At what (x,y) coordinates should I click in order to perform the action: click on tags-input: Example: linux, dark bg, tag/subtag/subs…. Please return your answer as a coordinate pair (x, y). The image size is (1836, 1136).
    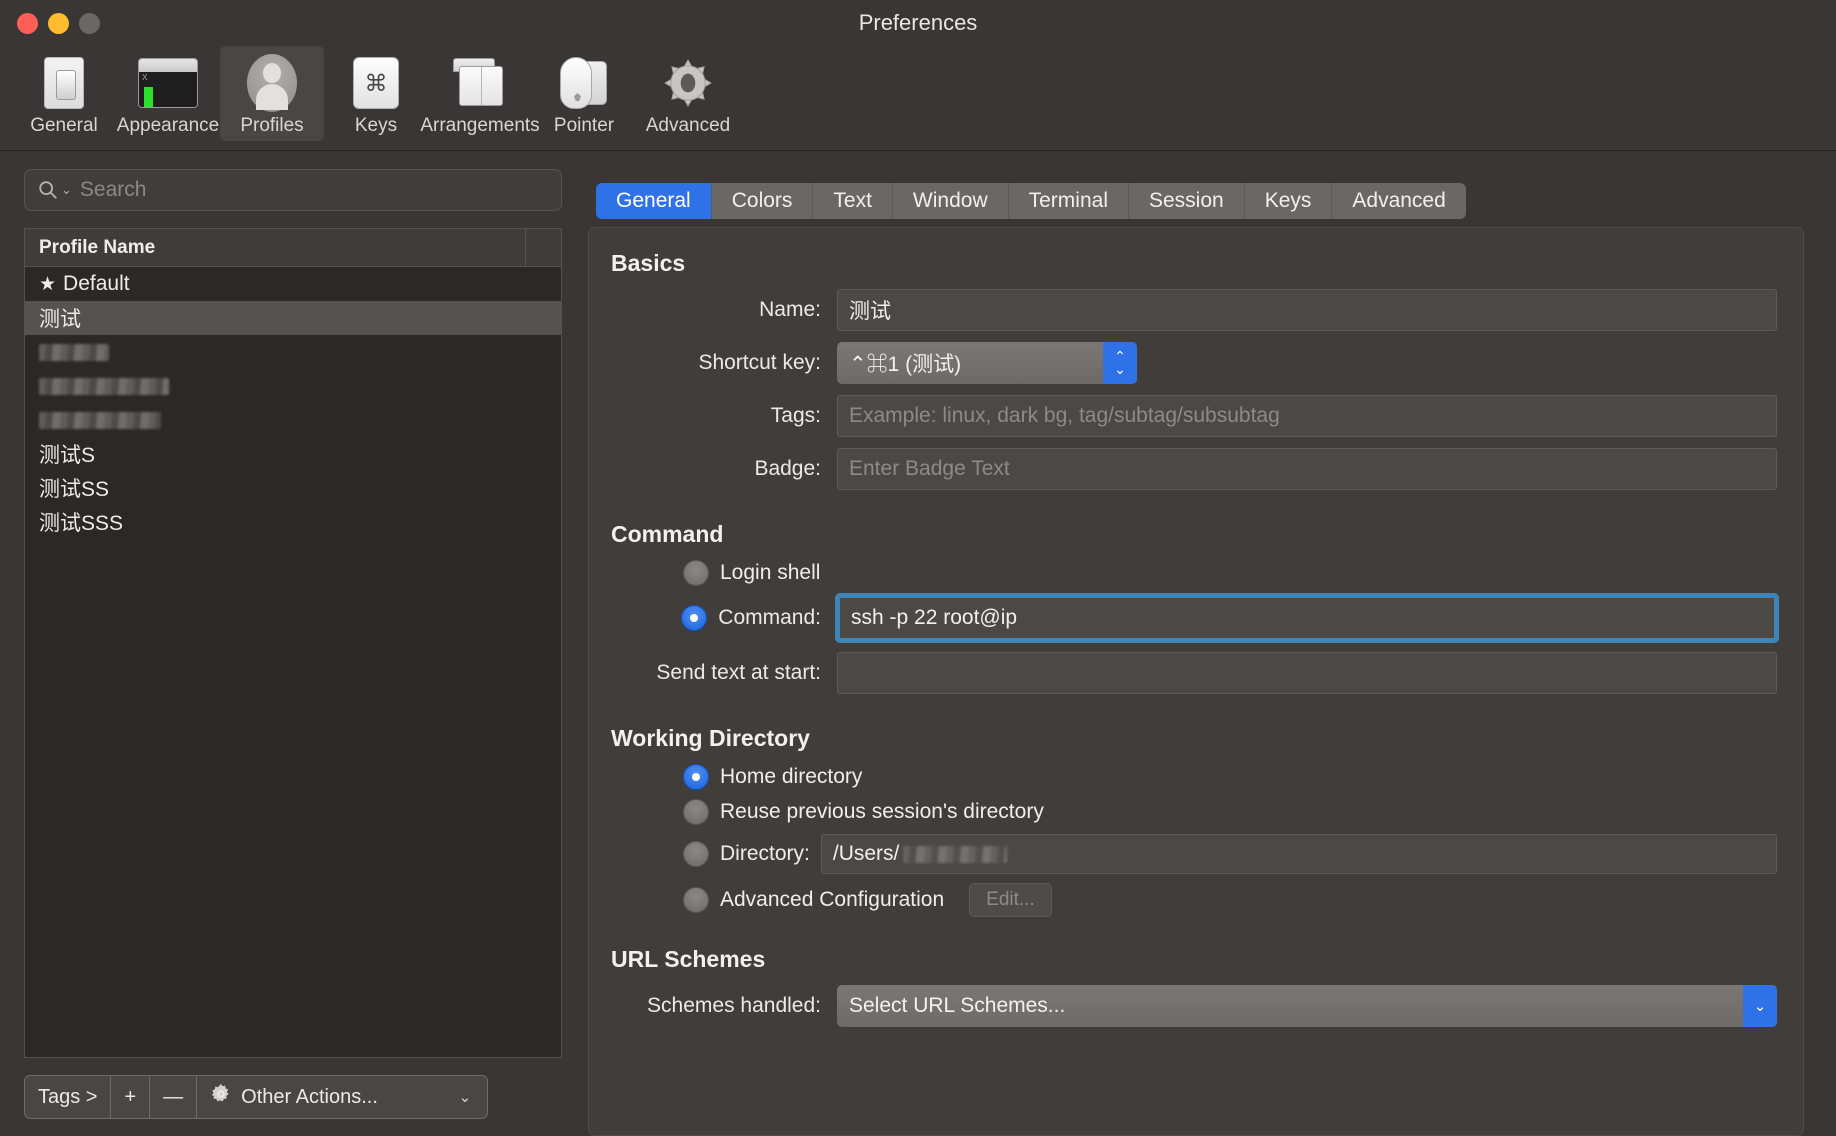
    Looking at the image, I should click on (1307, 416).